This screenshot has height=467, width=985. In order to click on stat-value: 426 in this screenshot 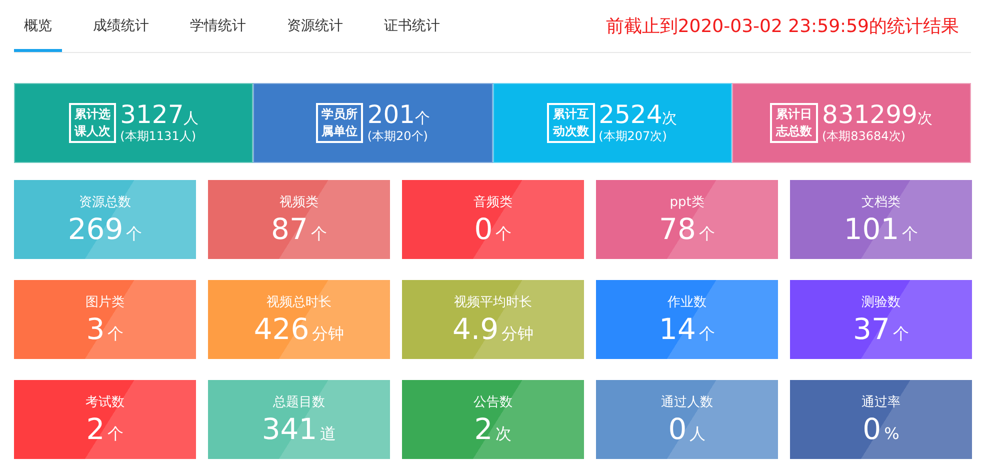, I will do `click(282, 329)`.